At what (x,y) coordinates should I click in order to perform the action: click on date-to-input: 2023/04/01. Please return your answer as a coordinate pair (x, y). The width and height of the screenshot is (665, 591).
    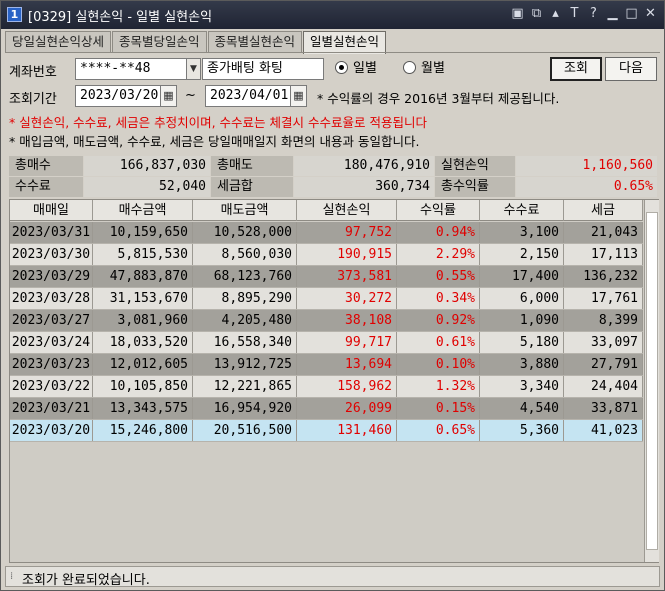
    Looking at the image, I should click on (248, 96).